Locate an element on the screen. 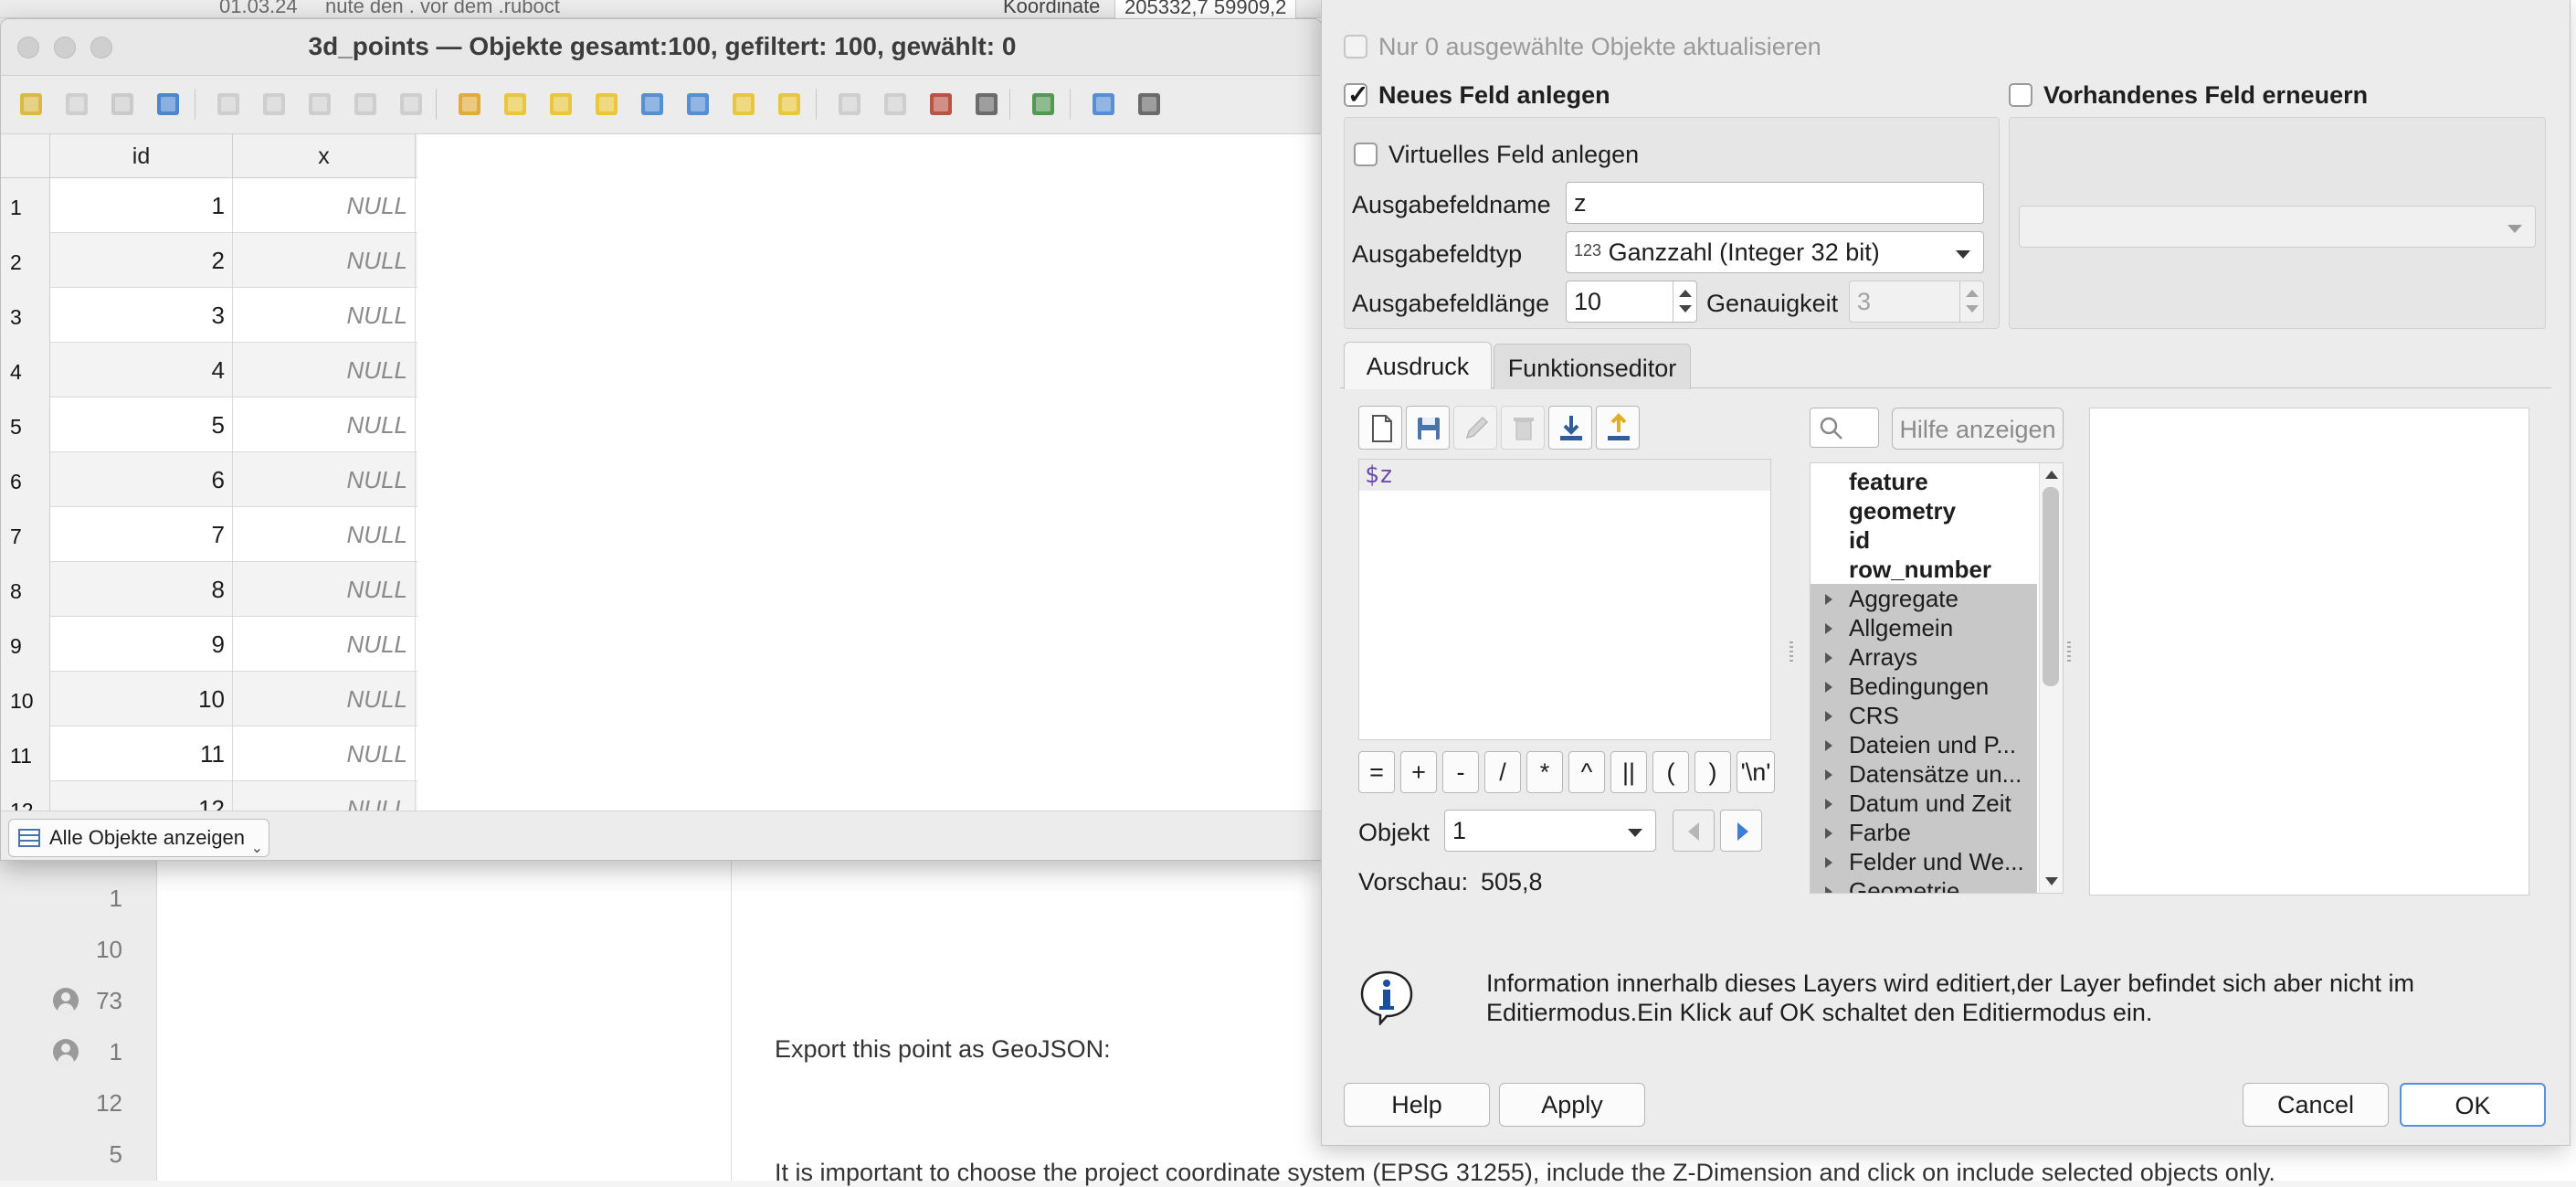  output-length-spinbox: 10 is located at coordinates (1631, 302).